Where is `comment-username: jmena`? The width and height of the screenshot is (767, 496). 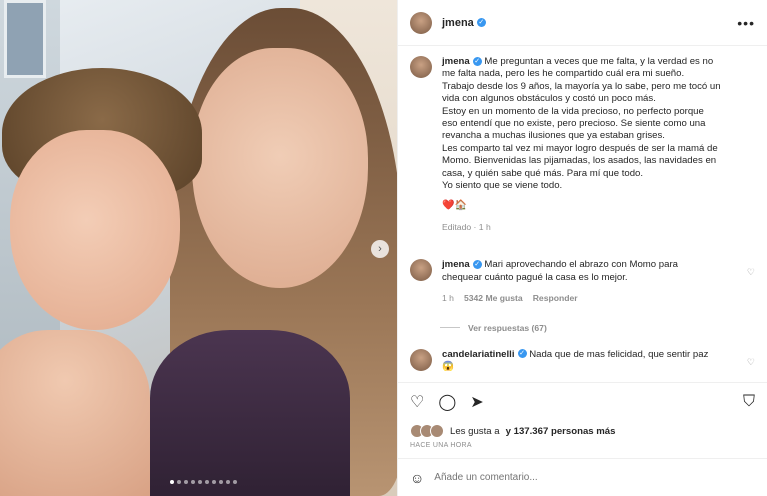 comment-username: jmena is located at coordinates (456, 264).